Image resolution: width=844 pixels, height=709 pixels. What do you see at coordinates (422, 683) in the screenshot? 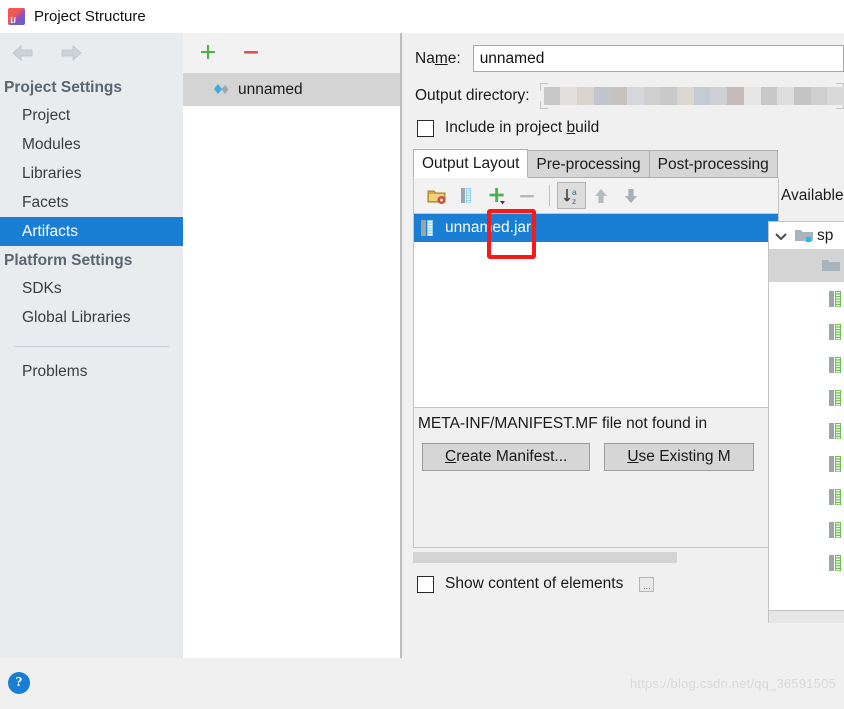
I see `dialog-footer: ? https://blog.csdn.net/qq_36591505` at bounding box center [422, 683].